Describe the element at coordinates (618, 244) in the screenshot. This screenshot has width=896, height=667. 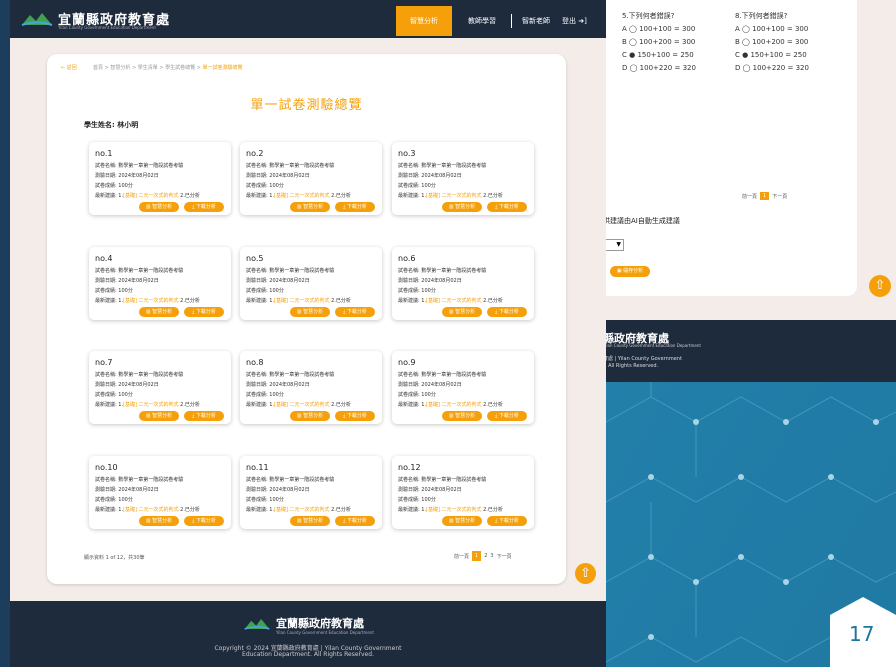
I see `chevron-down-icon: ▼` at that location.